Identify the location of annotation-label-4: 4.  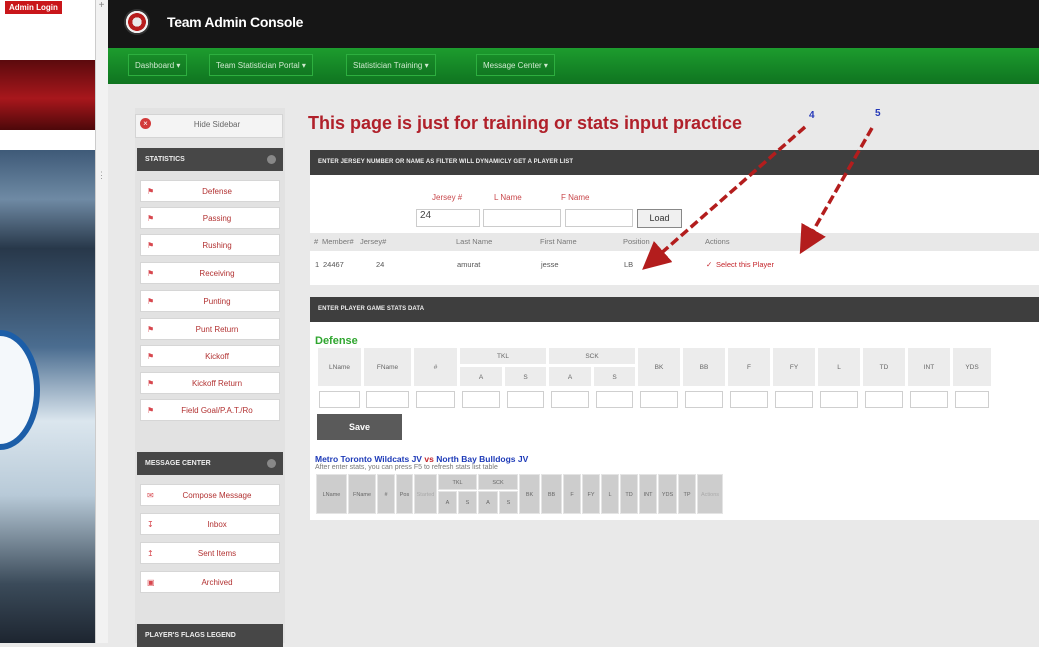
(812, 115).